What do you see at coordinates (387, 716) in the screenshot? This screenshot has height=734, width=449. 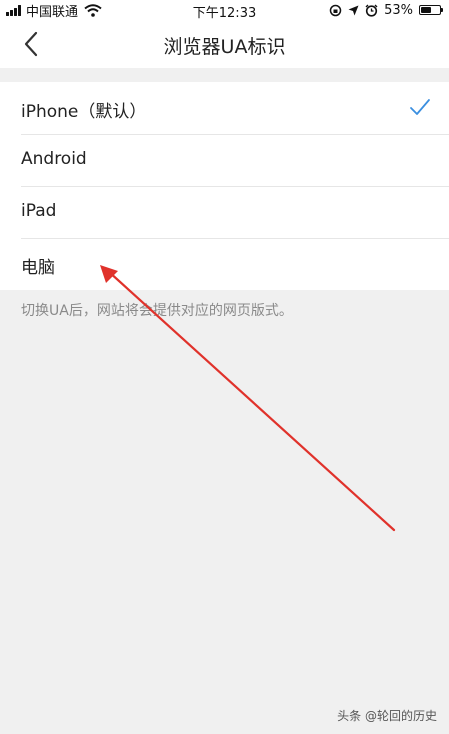 I see `watermark: 头条 @轮回的历史` at bounding box center [387, 716].